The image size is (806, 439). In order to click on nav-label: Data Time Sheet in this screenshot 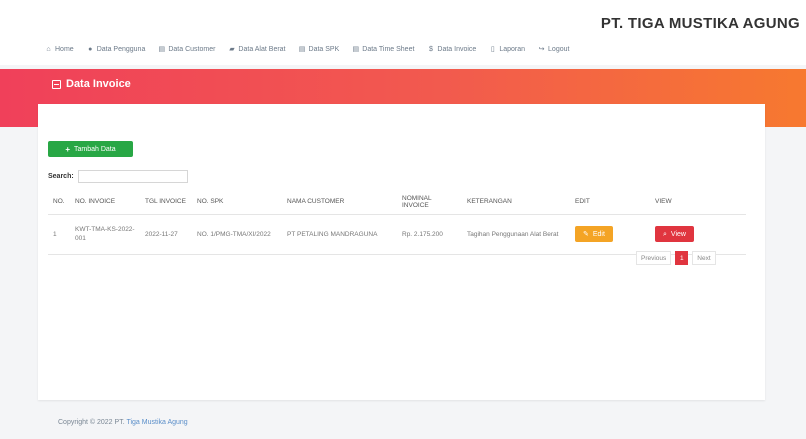, I will do `click(388, 49)`.